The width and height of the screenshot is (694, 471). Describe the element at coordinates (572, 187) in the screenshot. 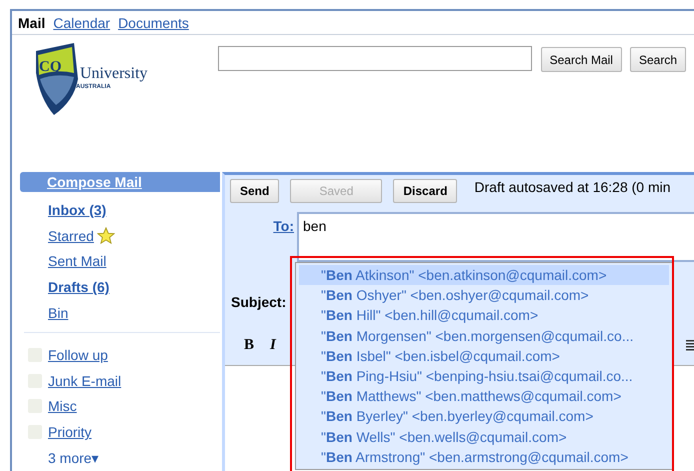

I see `autosave-status: Draft autosaved at 16:28 (0 min` at that location.